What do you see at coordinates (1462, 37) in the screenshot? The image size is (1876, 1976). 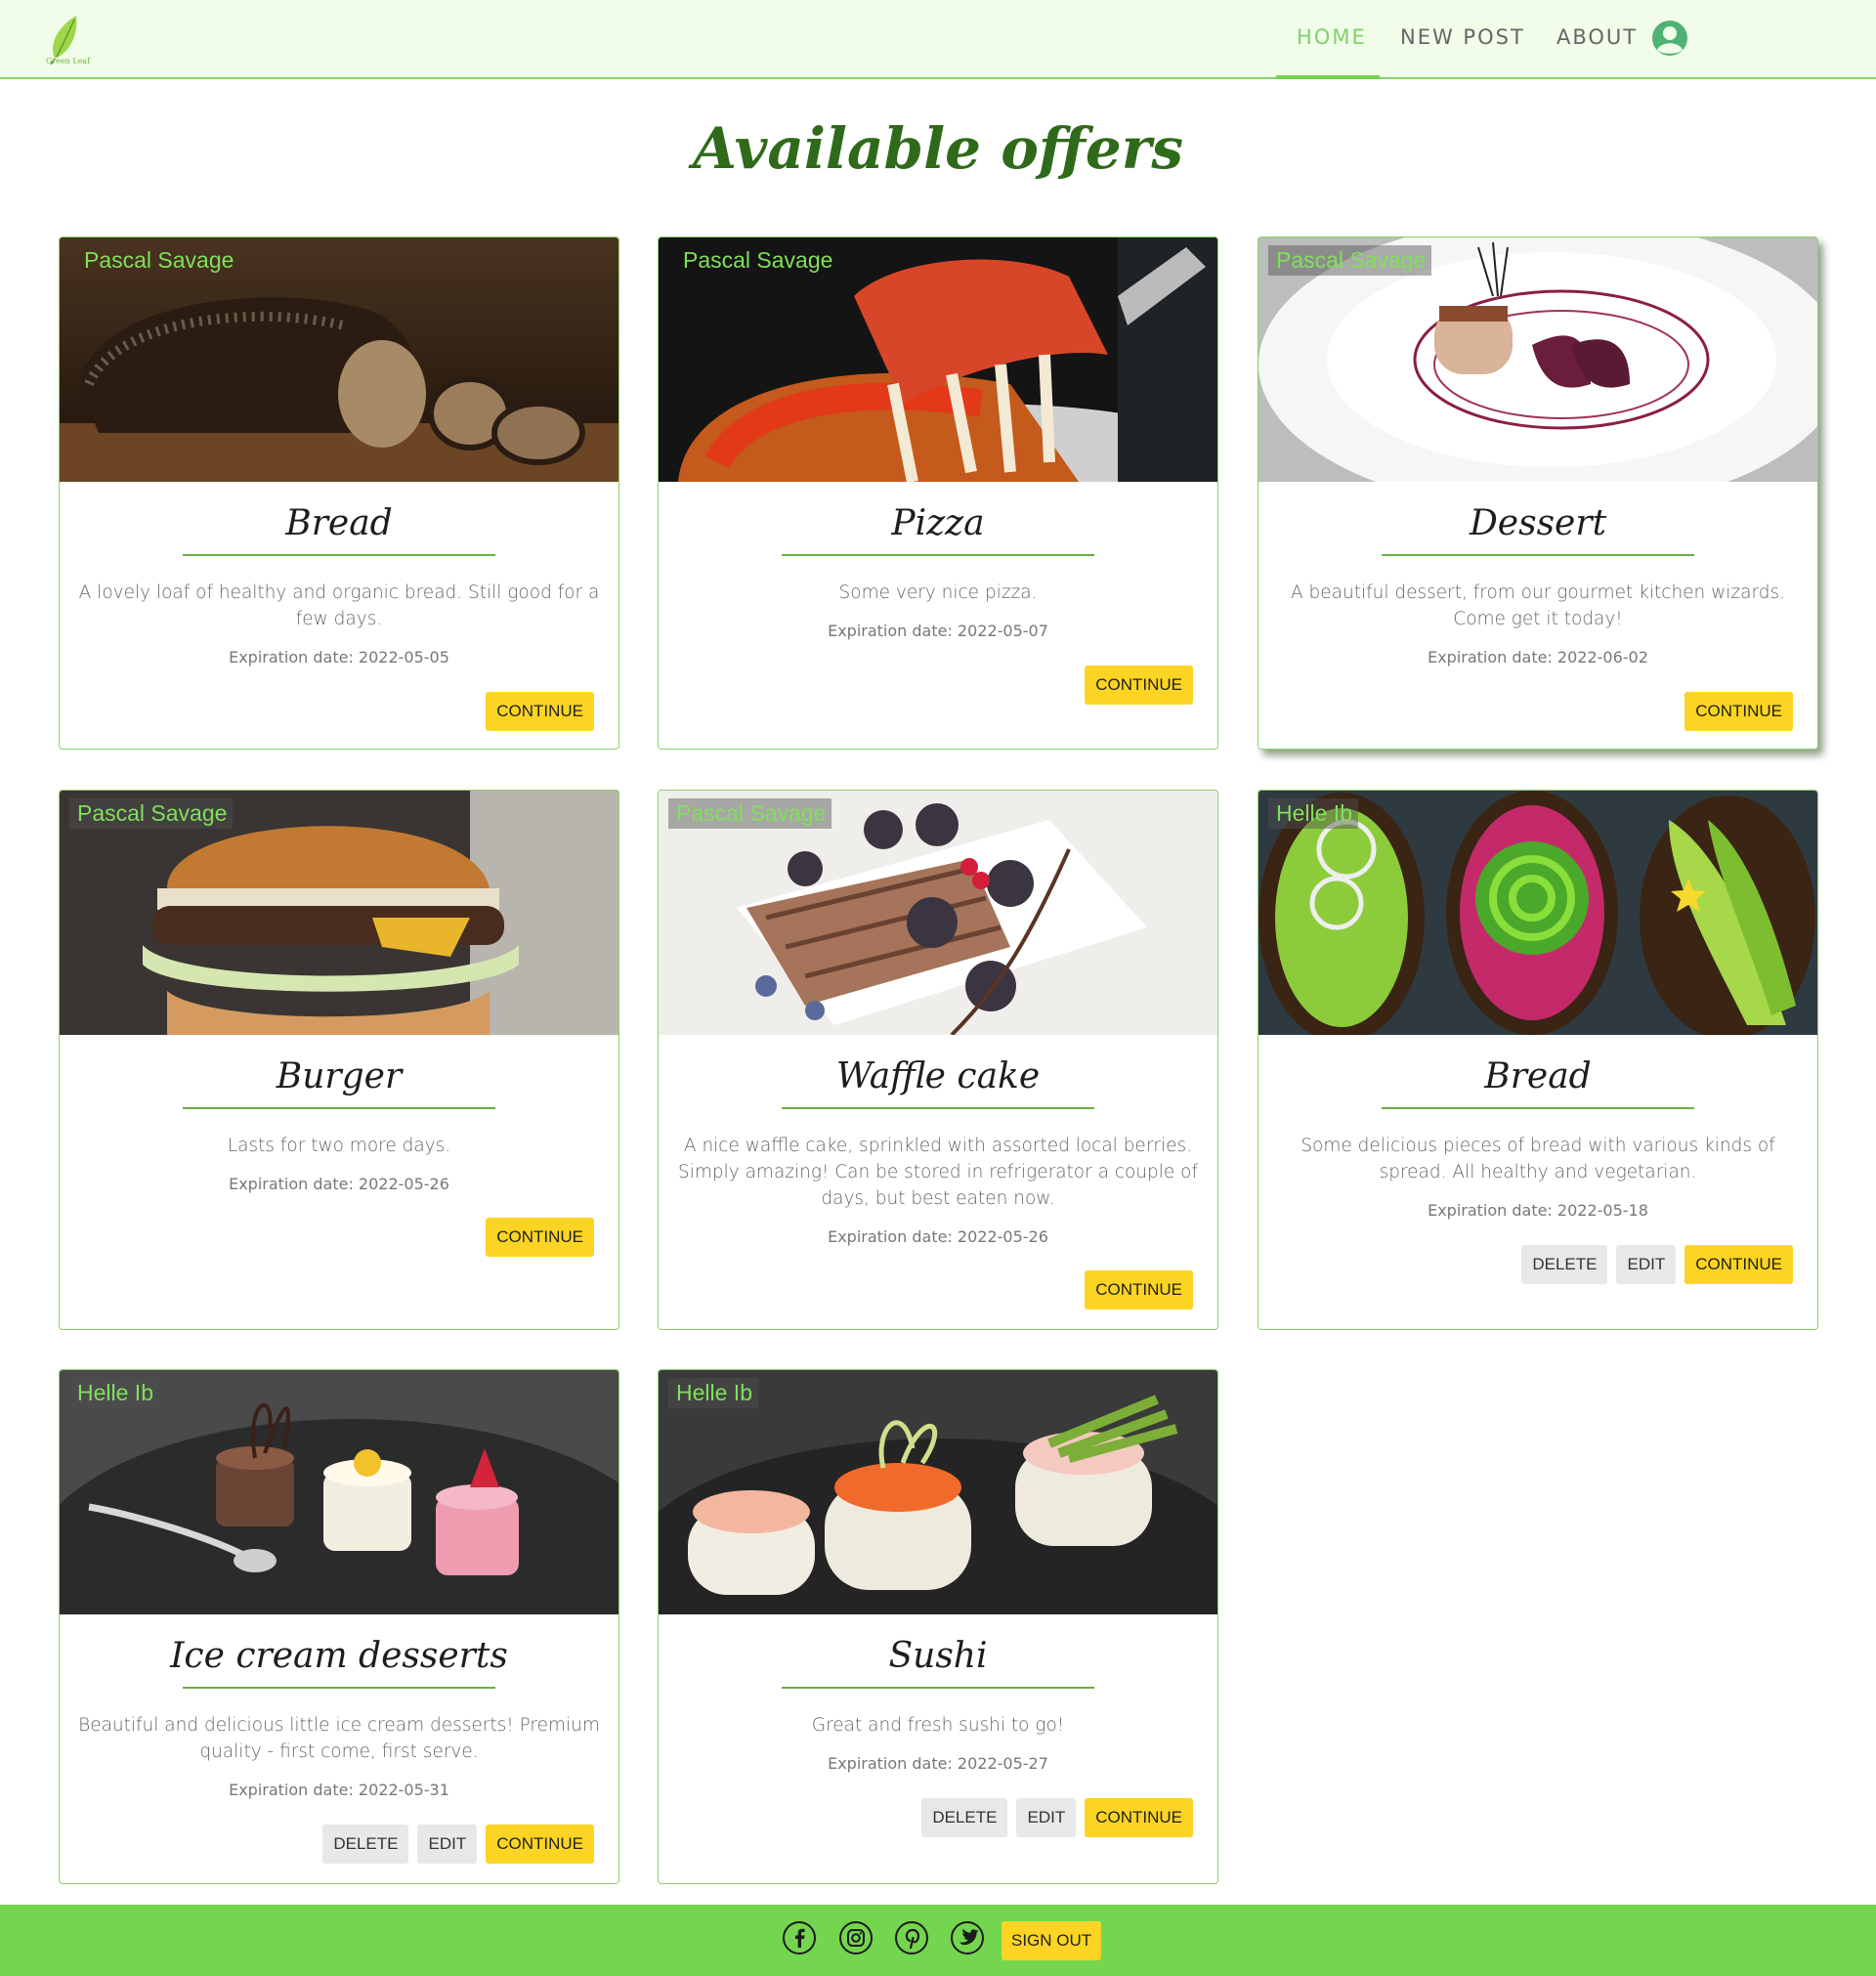 I see `nav-new-post: NEW POST` at bounding box center [1462, 37].